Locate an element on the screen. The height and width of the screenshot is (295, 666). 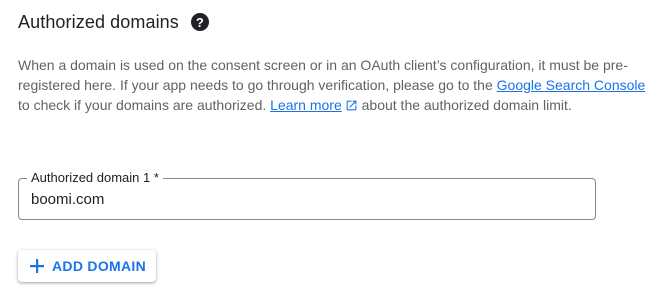
add-domain-button: ADD DOMAIN is located at coordinates (87, 266).